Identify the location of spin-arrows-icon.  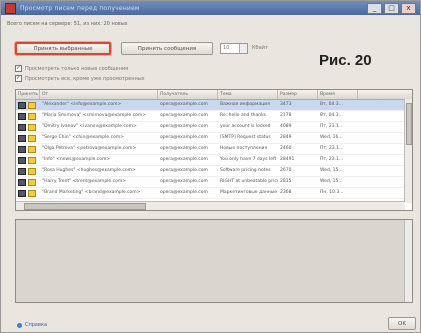
(243, 48).